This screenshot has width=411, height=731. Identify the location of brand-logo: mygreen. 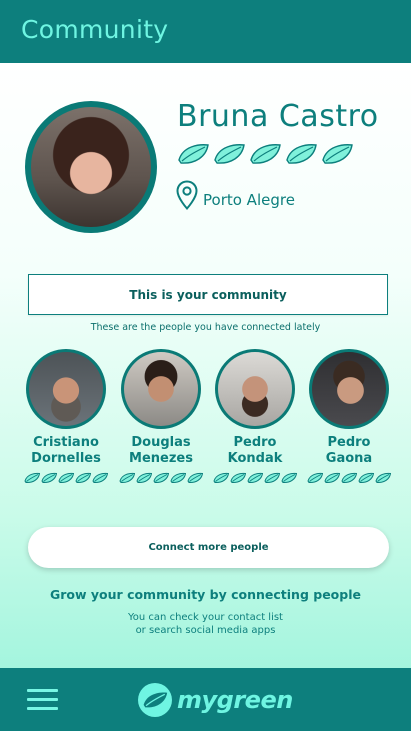
(215, 700).